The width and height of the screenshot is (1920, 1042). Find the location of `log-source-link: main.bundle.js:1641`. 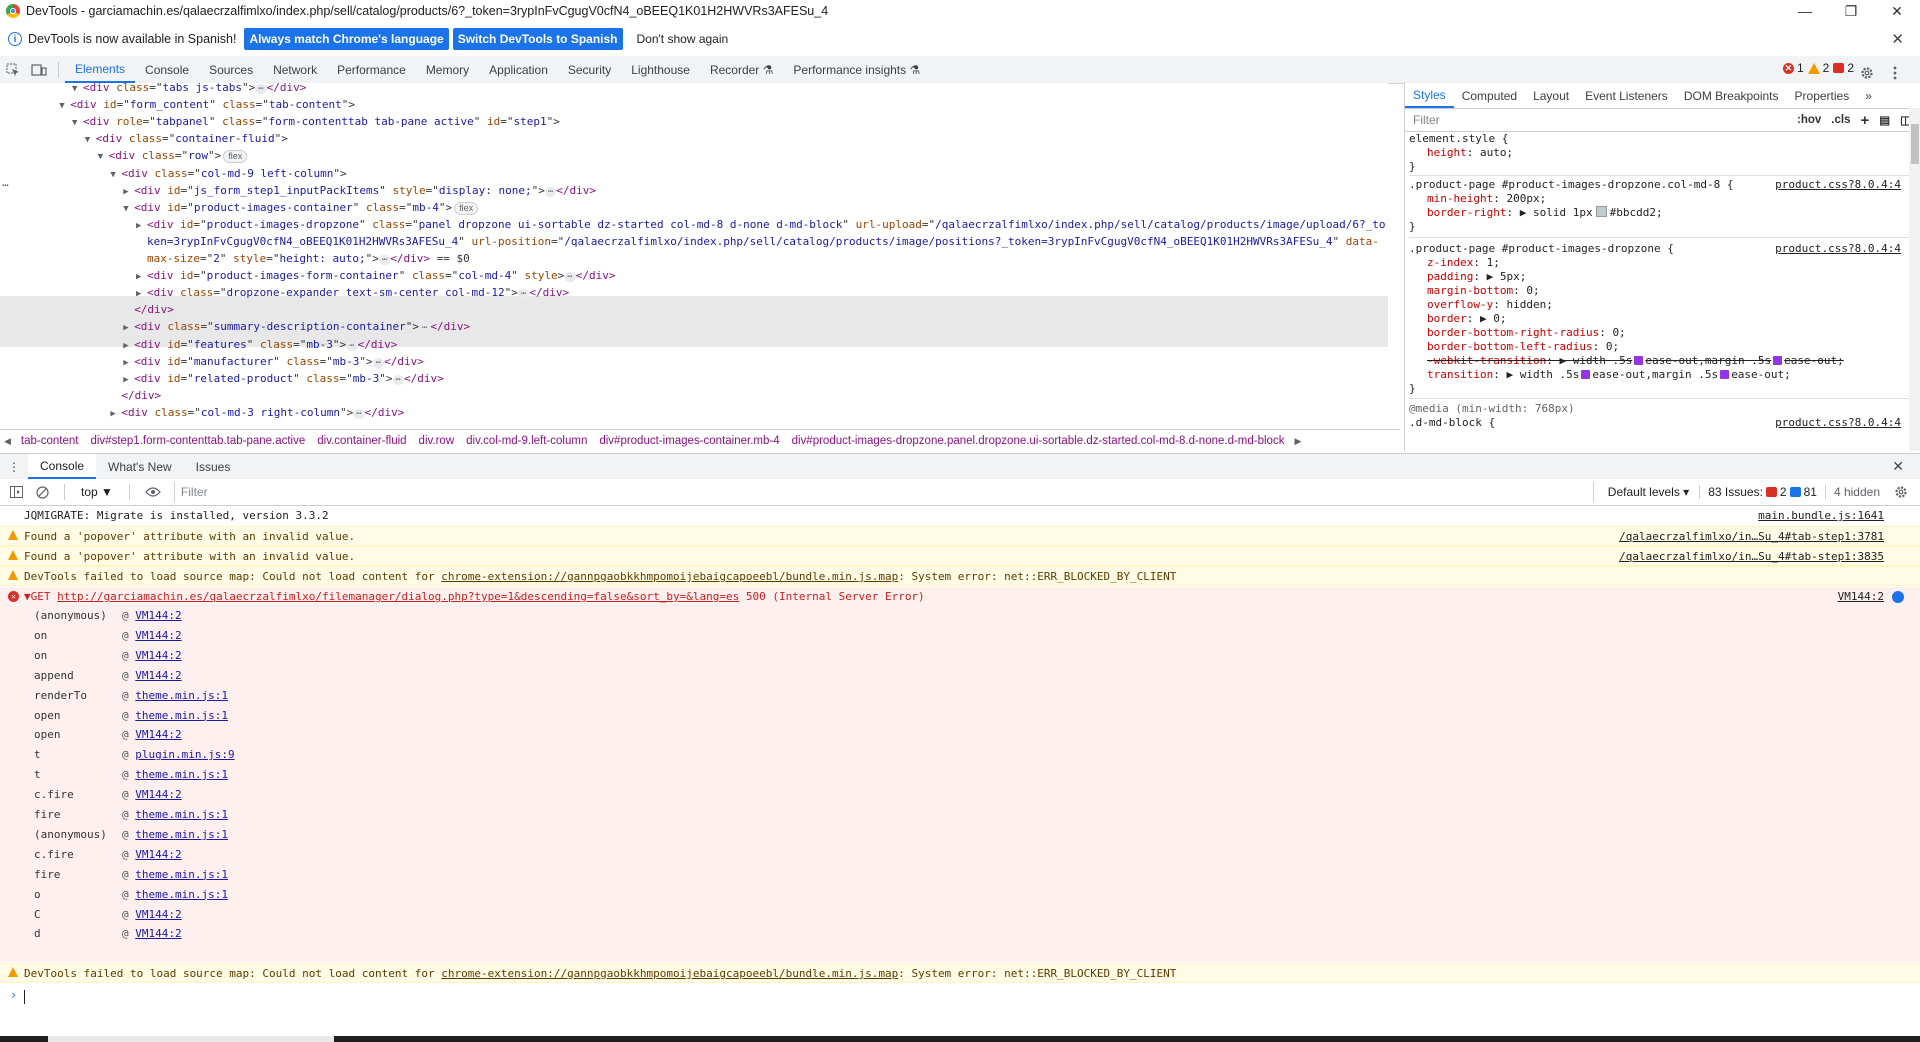

log-source-link: main.bundle.js:1641 is located at coordinates (1821, 515).